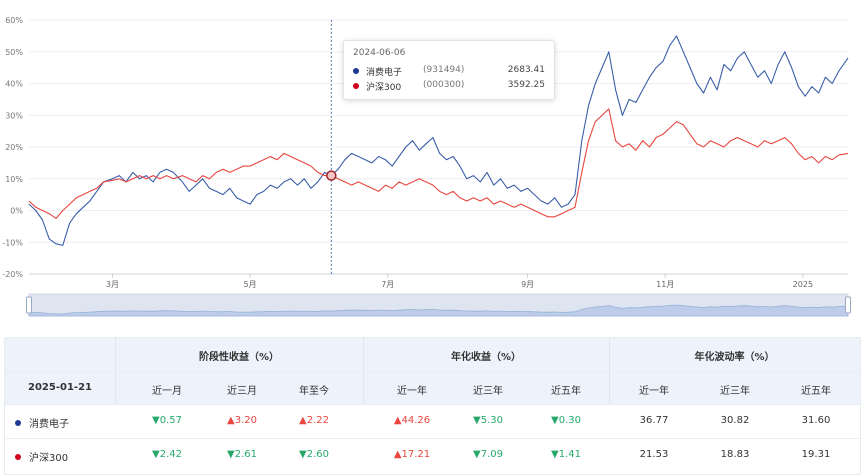 Image resolution: width=864 pixels, height=476 pixels. I want to click on column-header: 年至今, so click(314, 389).